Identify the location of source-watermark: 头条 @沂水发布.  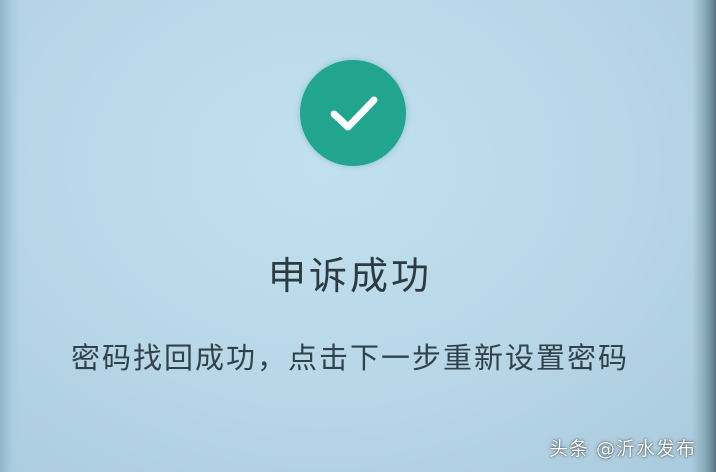
(622, 449).